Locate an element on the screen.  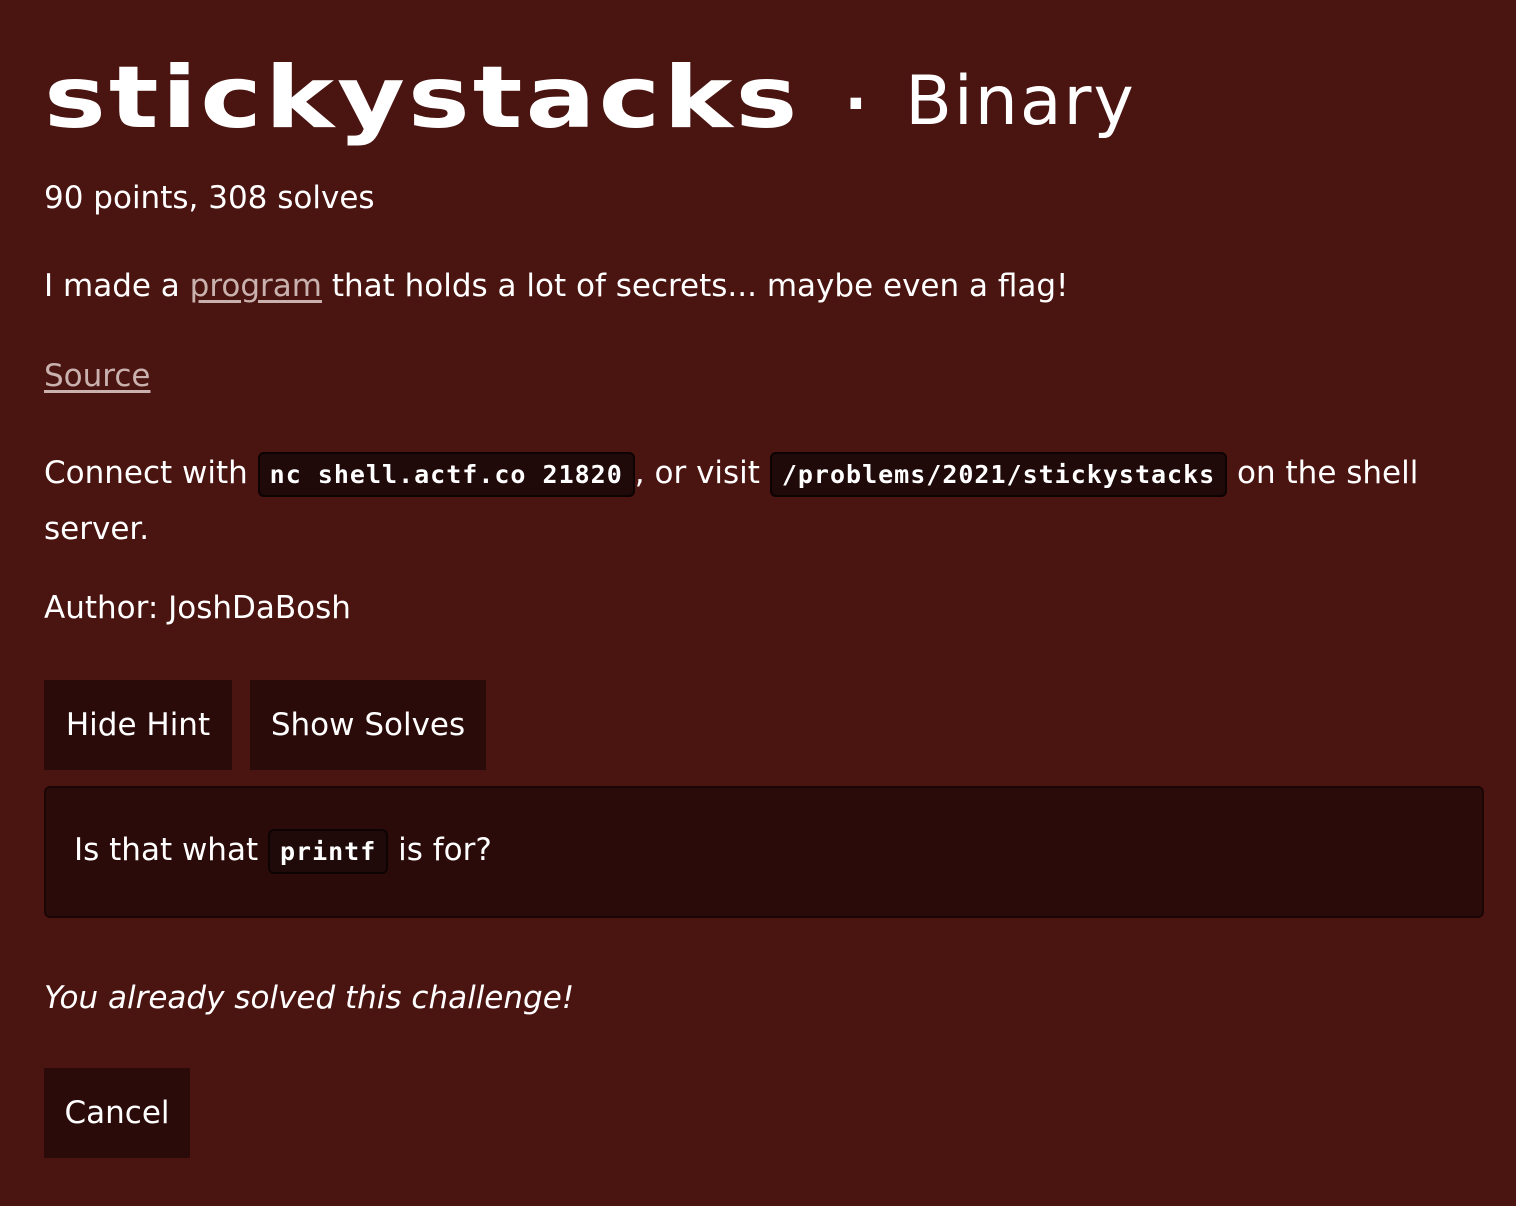
nc-command-code: nc shell.actf.co 21820 is located at coordinates (446, 474).